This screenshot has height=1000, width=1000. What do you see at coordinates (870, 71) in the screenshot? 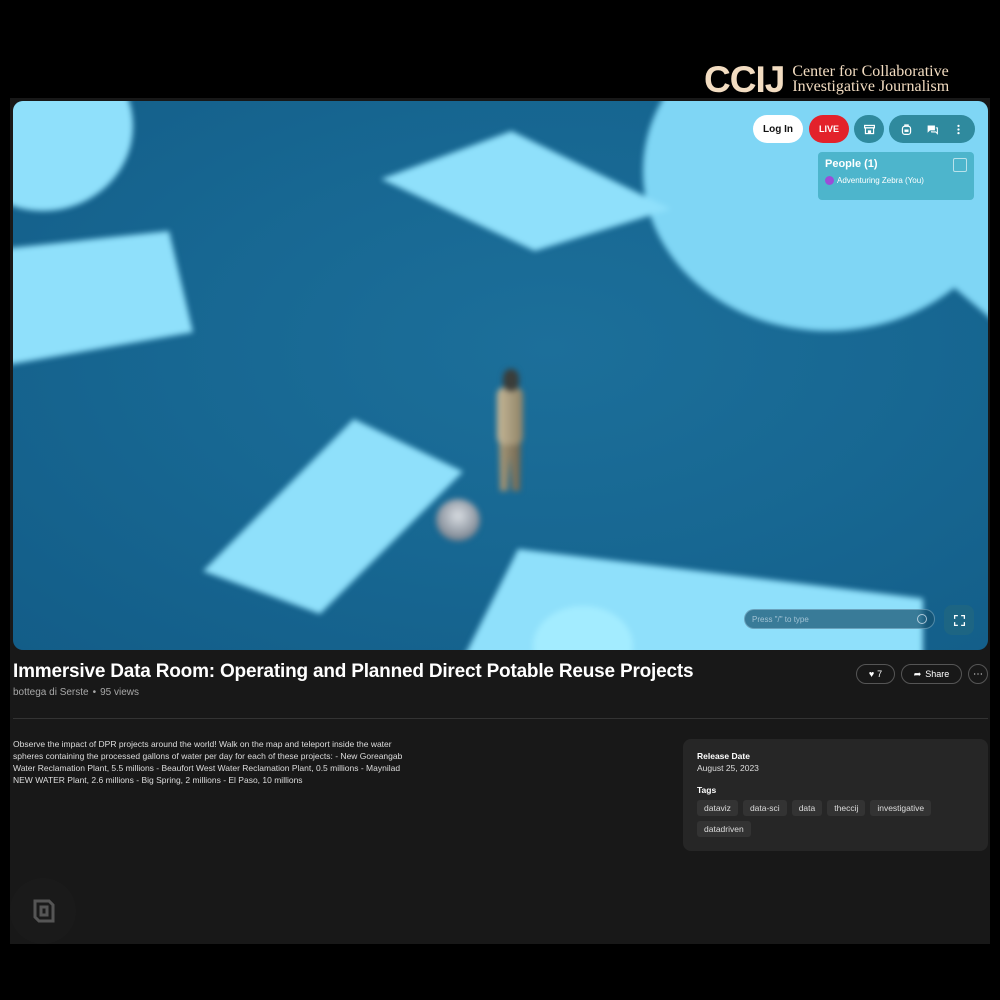
I see `logo-line-1: Center for Collaborative` at bounding box center [870, 71].